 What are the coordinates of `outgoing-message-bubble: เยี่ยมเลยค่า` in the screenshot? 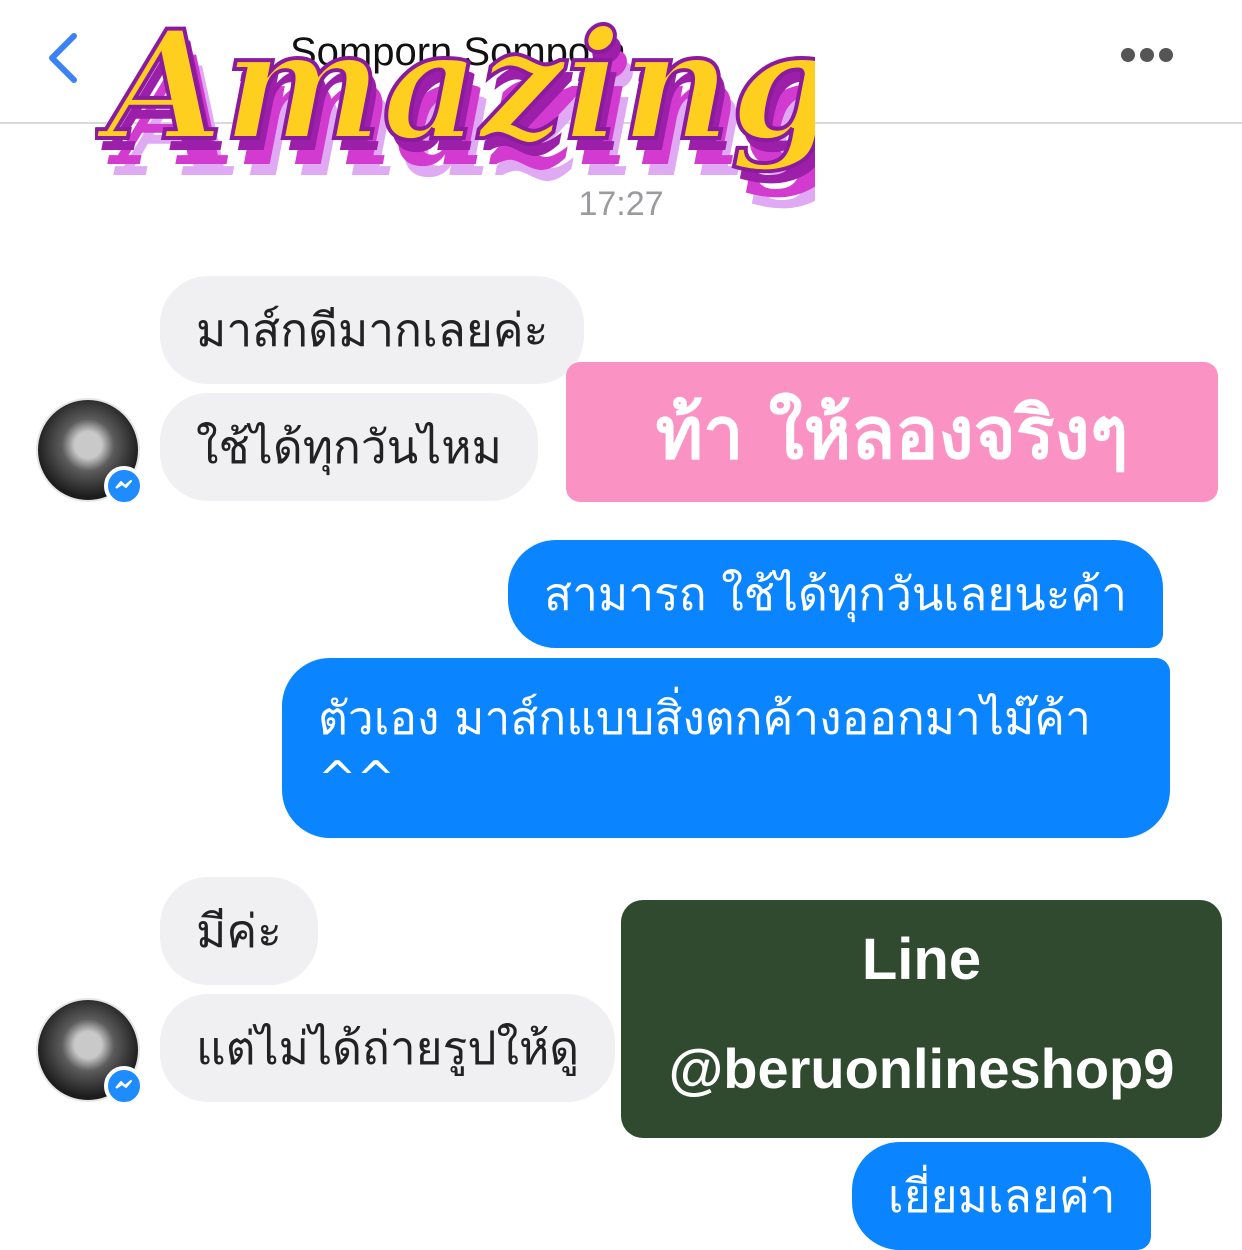 It's located at (1002, 1196).